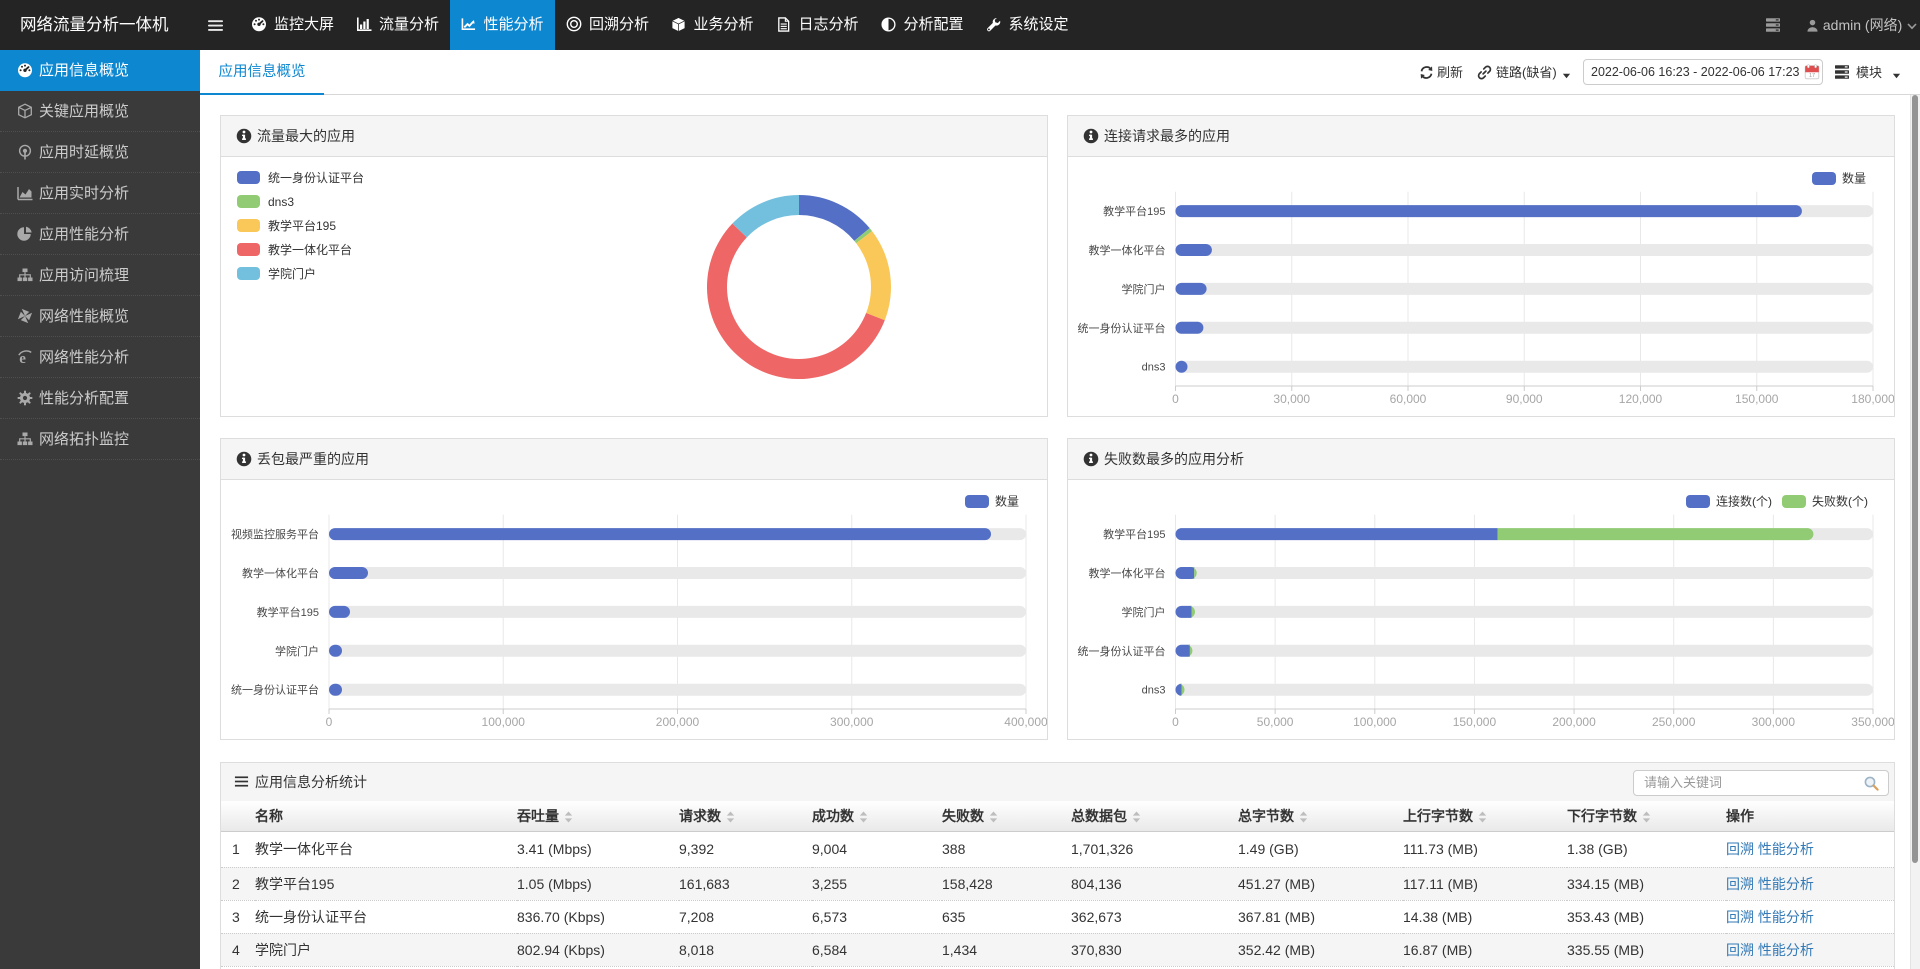  I want to click on svg-text: 失败数(个), so click(1840, 501).